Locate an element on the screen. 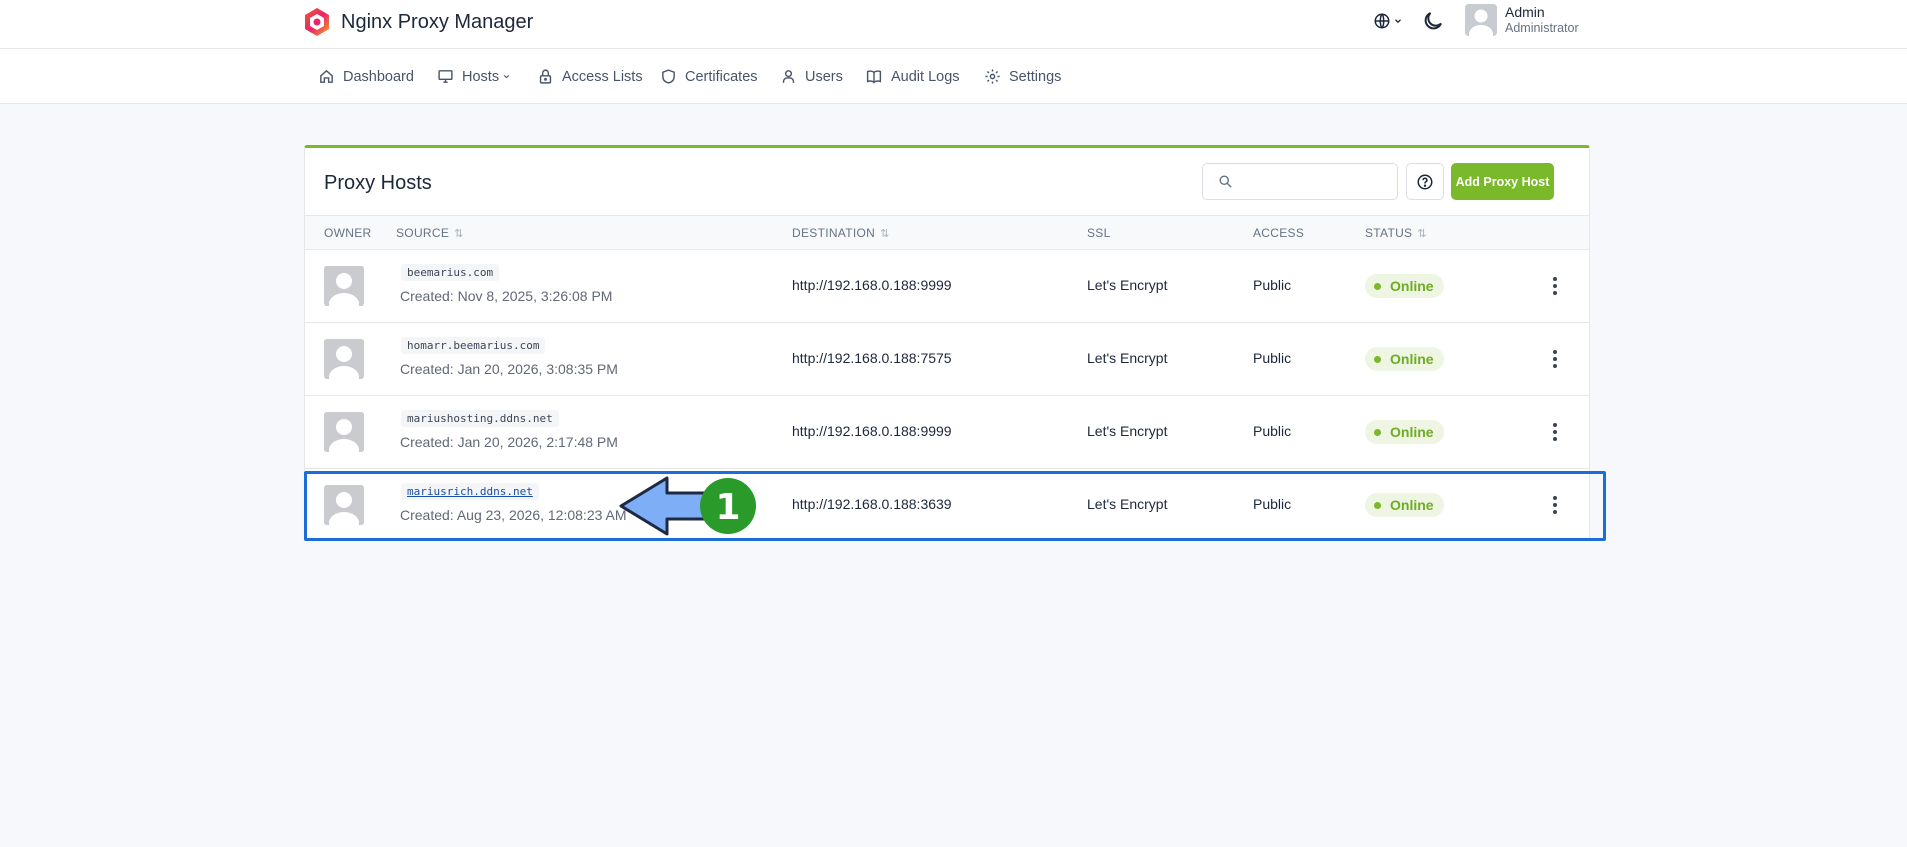 This screenshot has width=1907, height=847. user-menu: Admin Administrator is located at coordinates (1522, 20).